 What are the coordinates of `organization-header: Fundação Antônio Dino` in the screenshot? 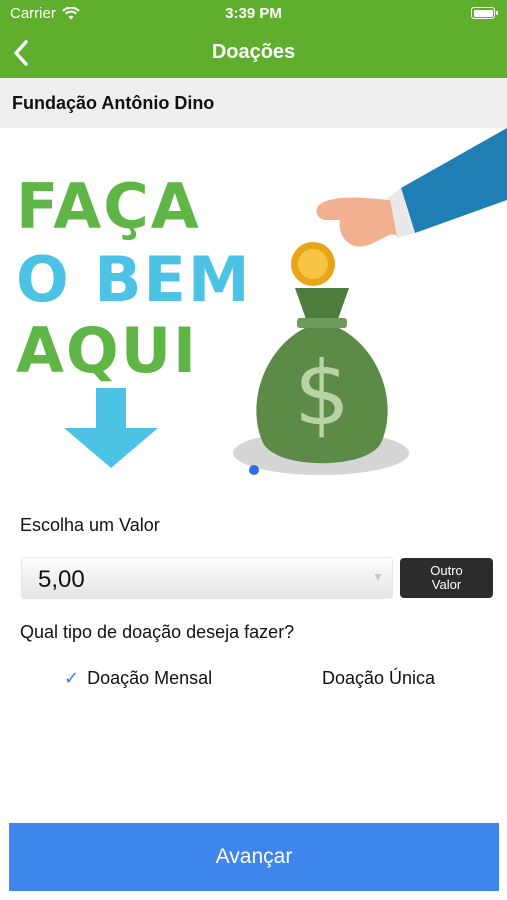 It's located at (253, 103).